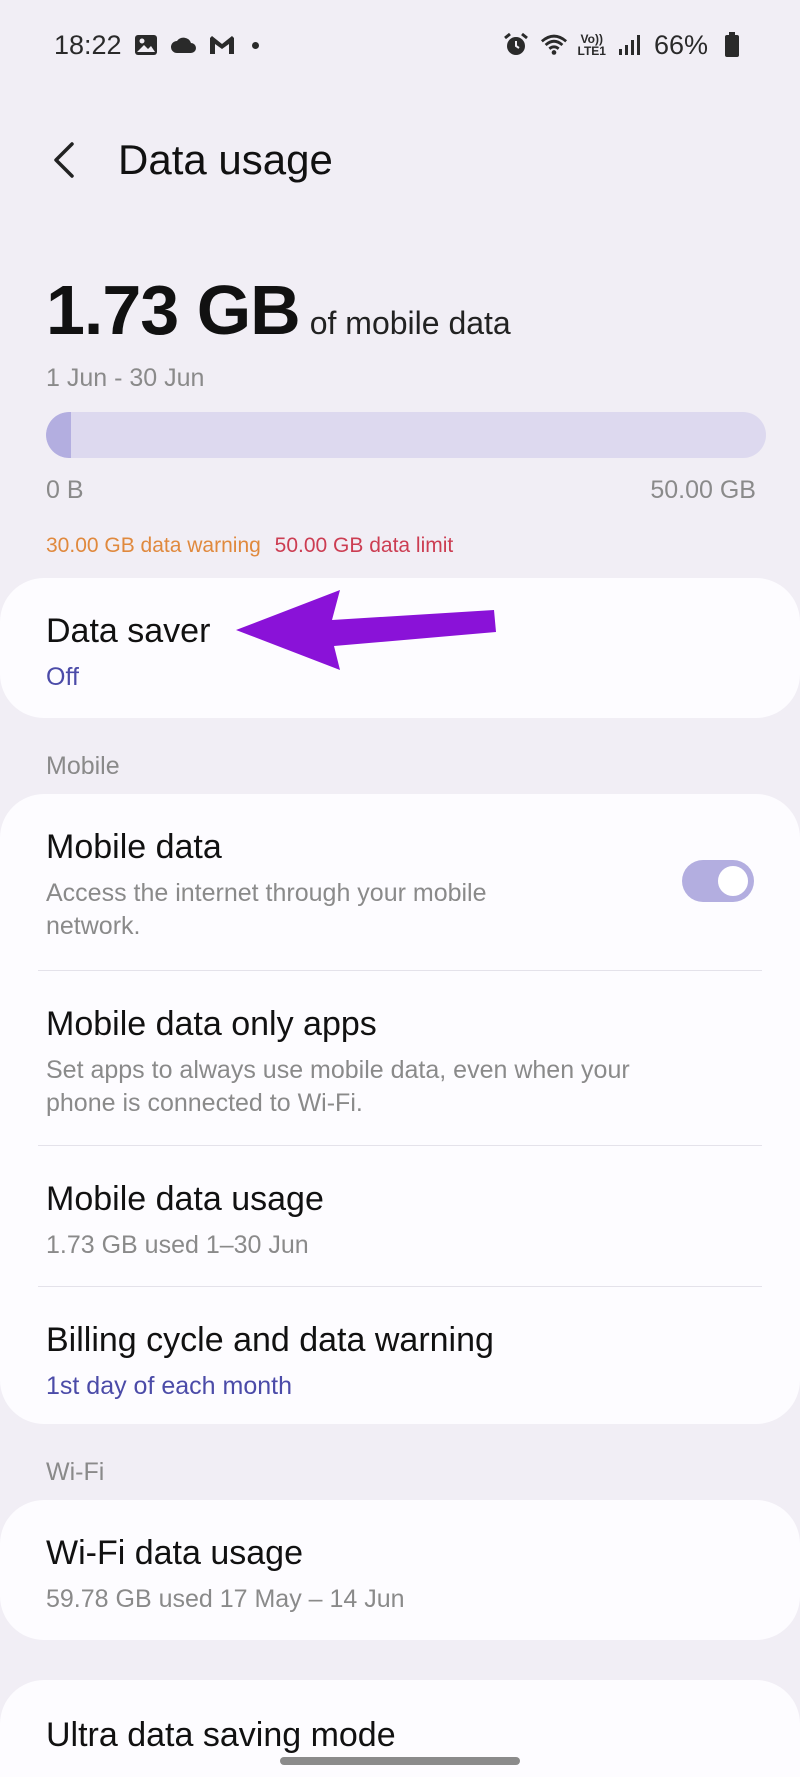  Describe the element at coordinates (400, 1717) in the screenshot. I see `ultra-data-saving-row: Ultra data saving mode` at that location.